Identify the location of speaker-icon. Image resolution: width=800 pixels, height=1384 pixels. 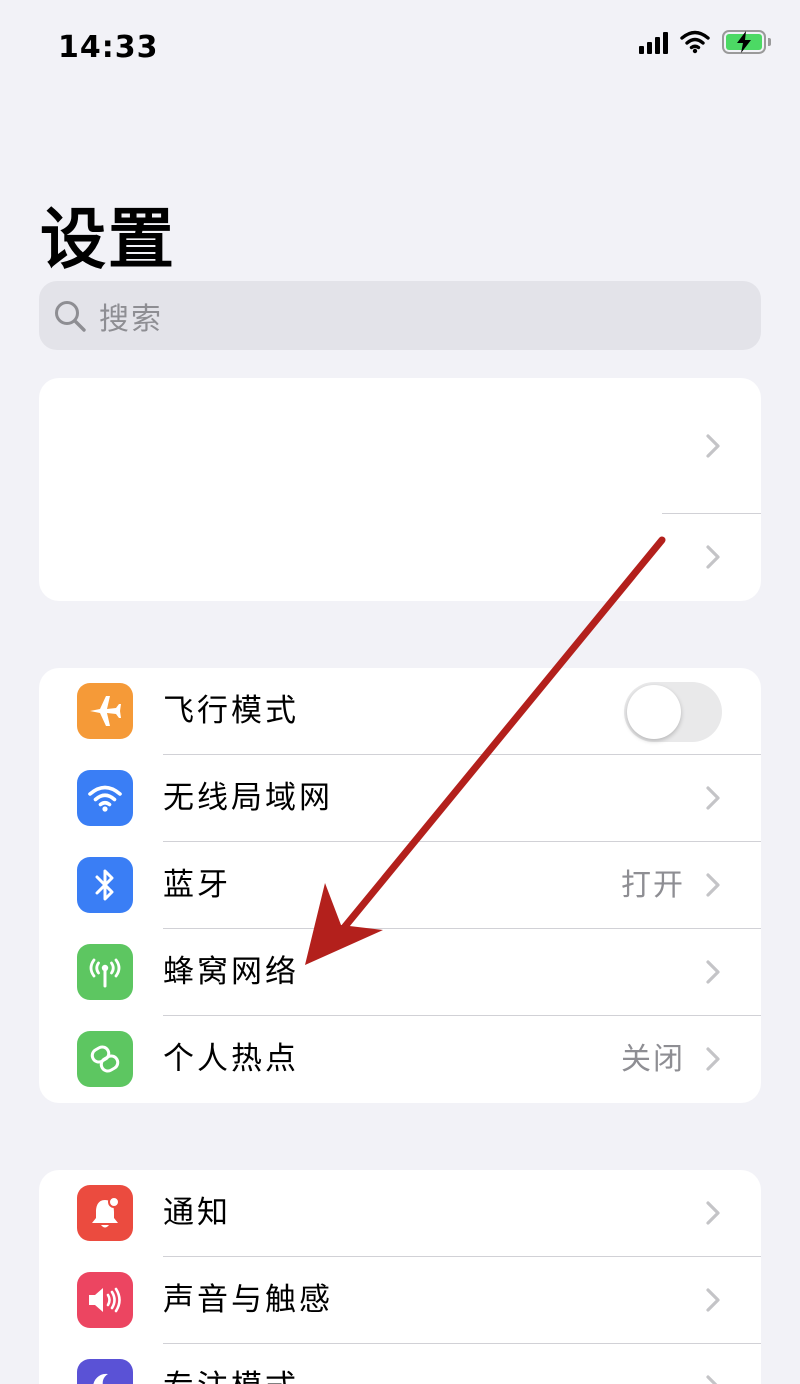
(105, 1300).